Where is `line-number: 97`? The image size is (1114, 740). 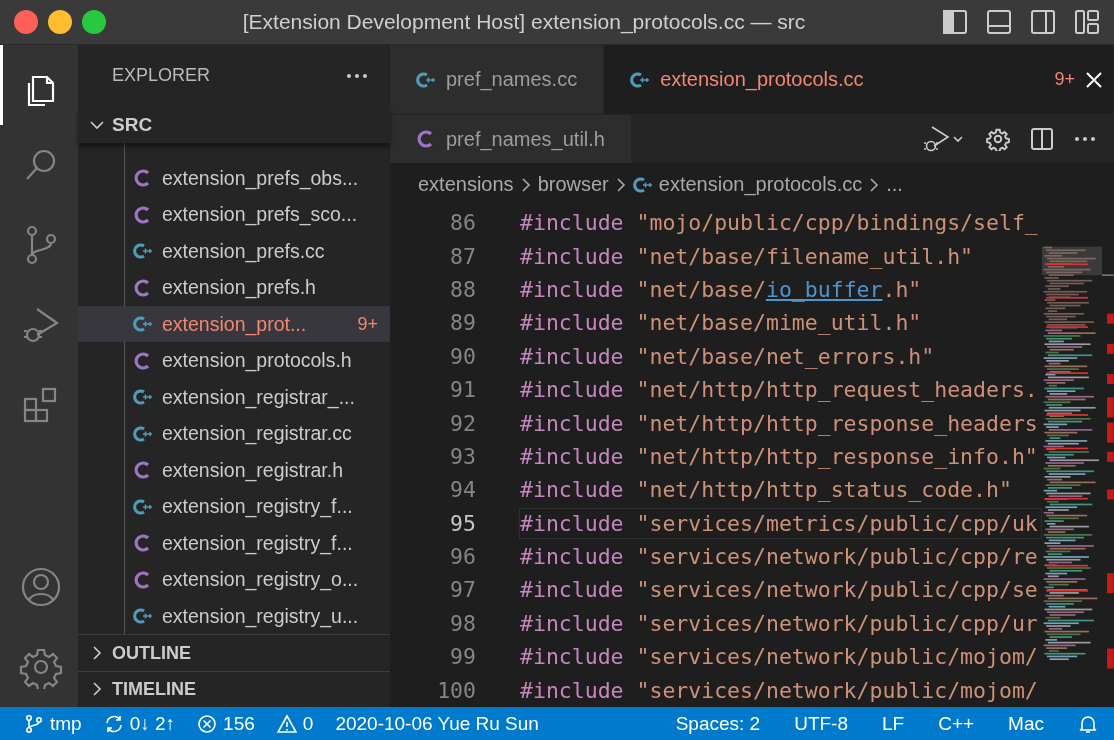 line-number: 97 is located at coordinates (462, 590).